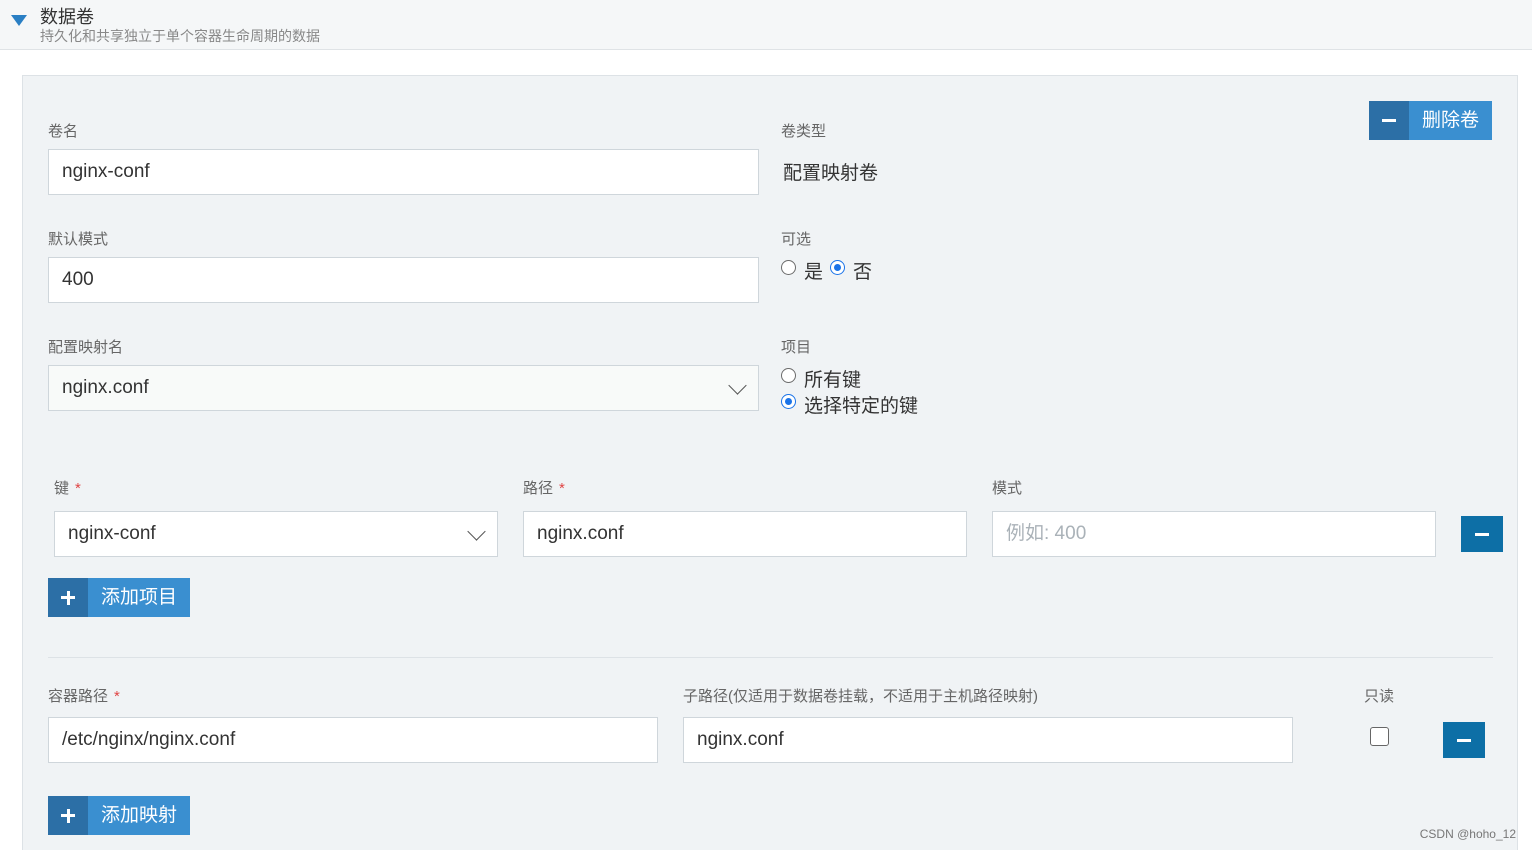 The width and height of the screenshot is (1532, 850). Describe the element at coordinates (1451, 120) in the screenshot. I see `delete-volume-label: 删除卷` at that location.